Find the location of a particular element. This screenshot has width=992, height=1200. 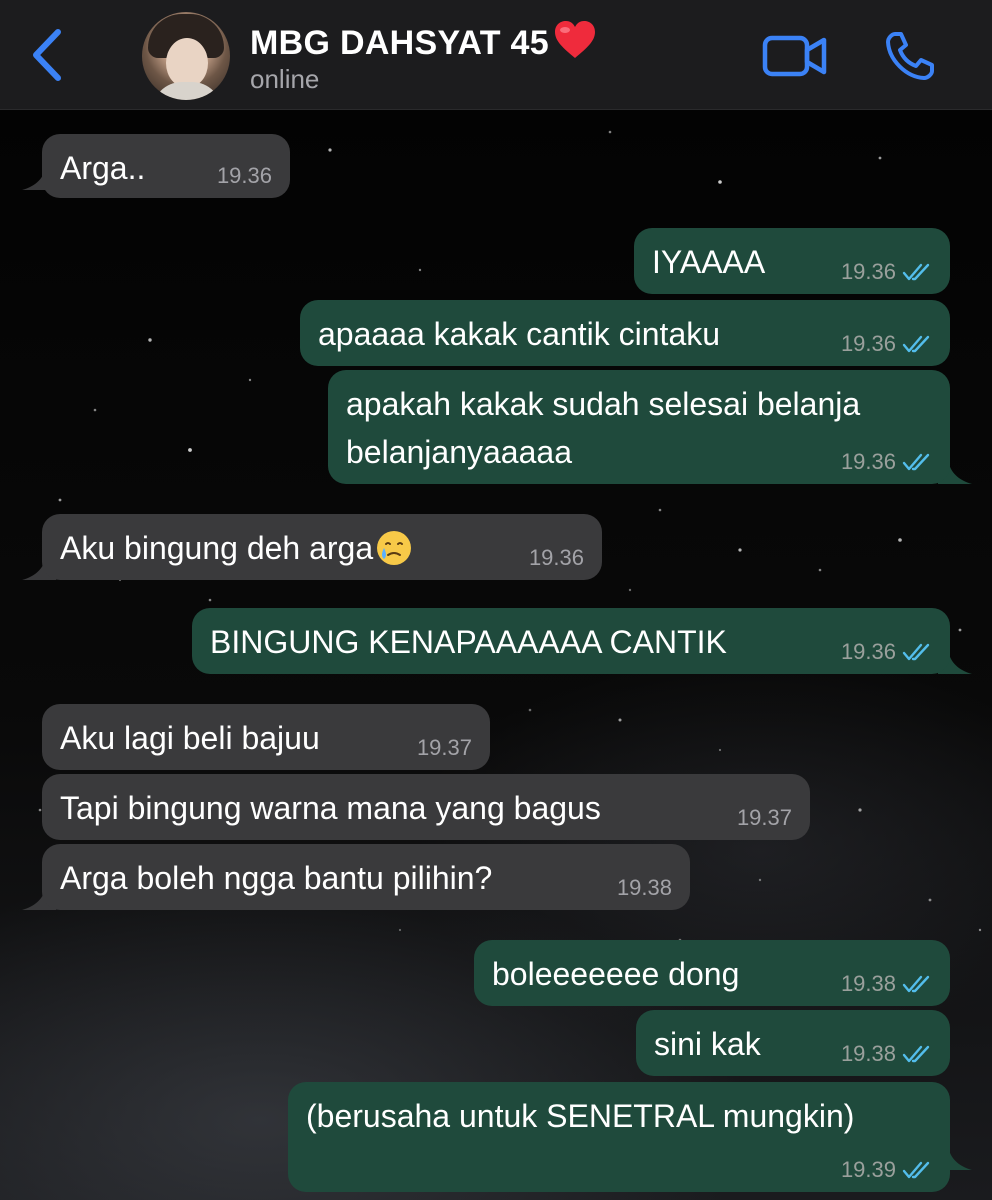

chat-title: MBG DAHSYAT 45 is located at coordinates (423, 41).